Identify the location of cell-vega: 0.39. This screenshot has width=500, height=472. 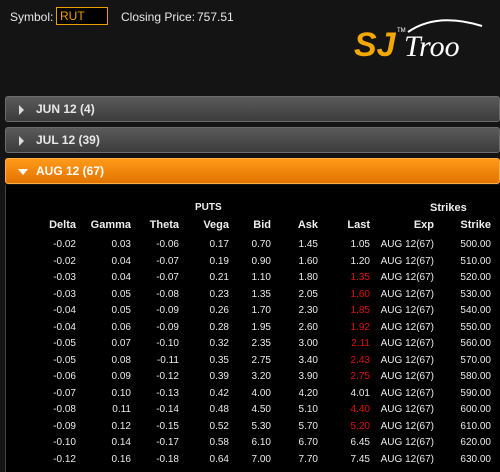
(219, 376).